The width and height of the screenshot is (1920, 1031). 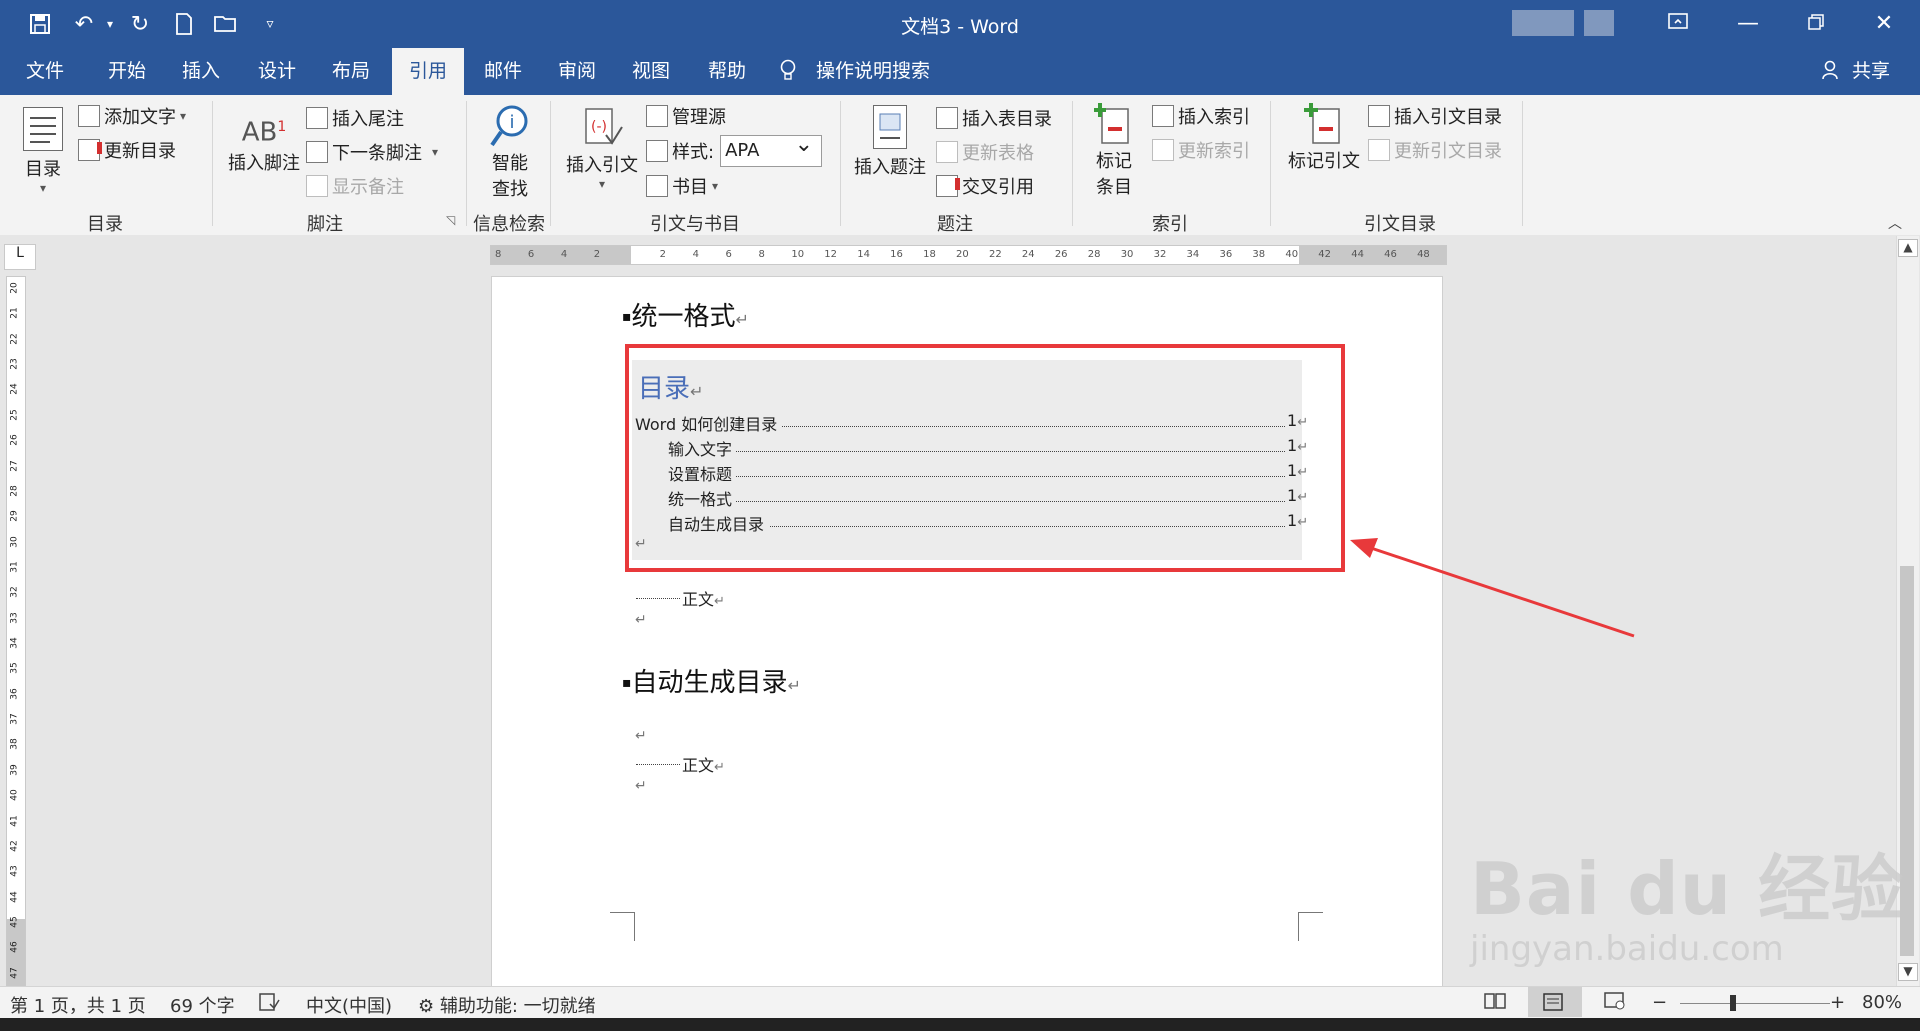 I want to click on mark-citation-icon, so click(x=1324, y=124).